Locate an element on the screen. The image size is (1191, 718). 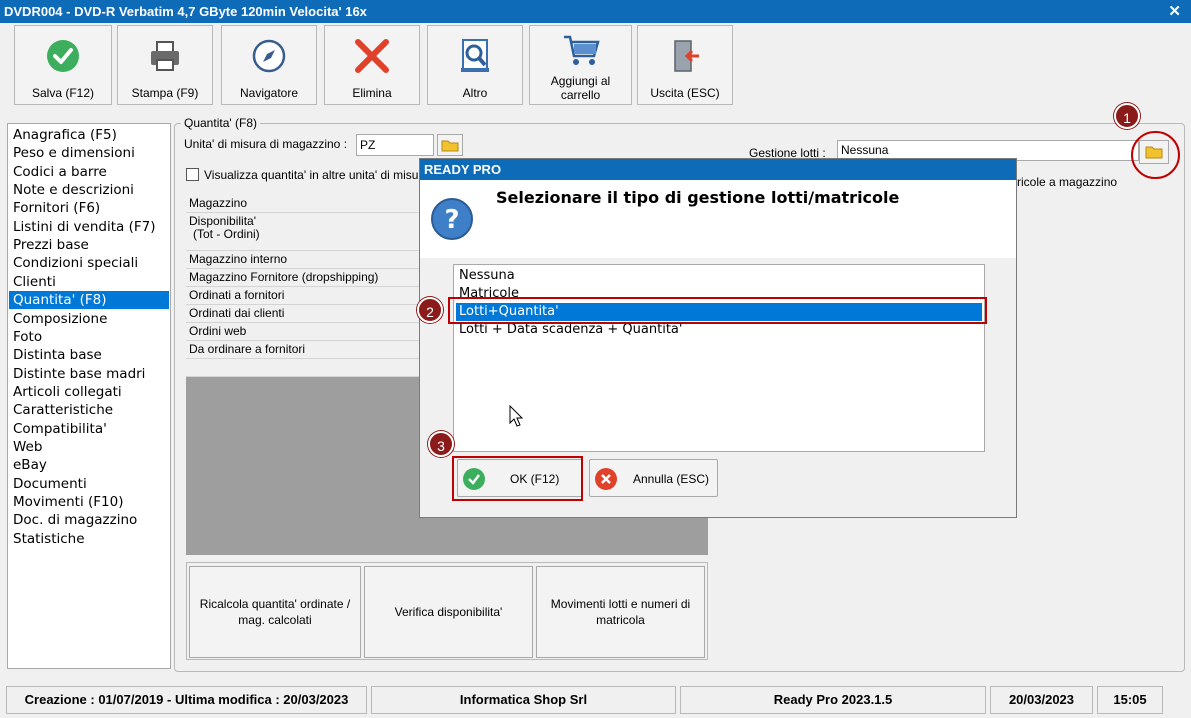
step-badge-2: 2 is located at coordinates (430, 310).